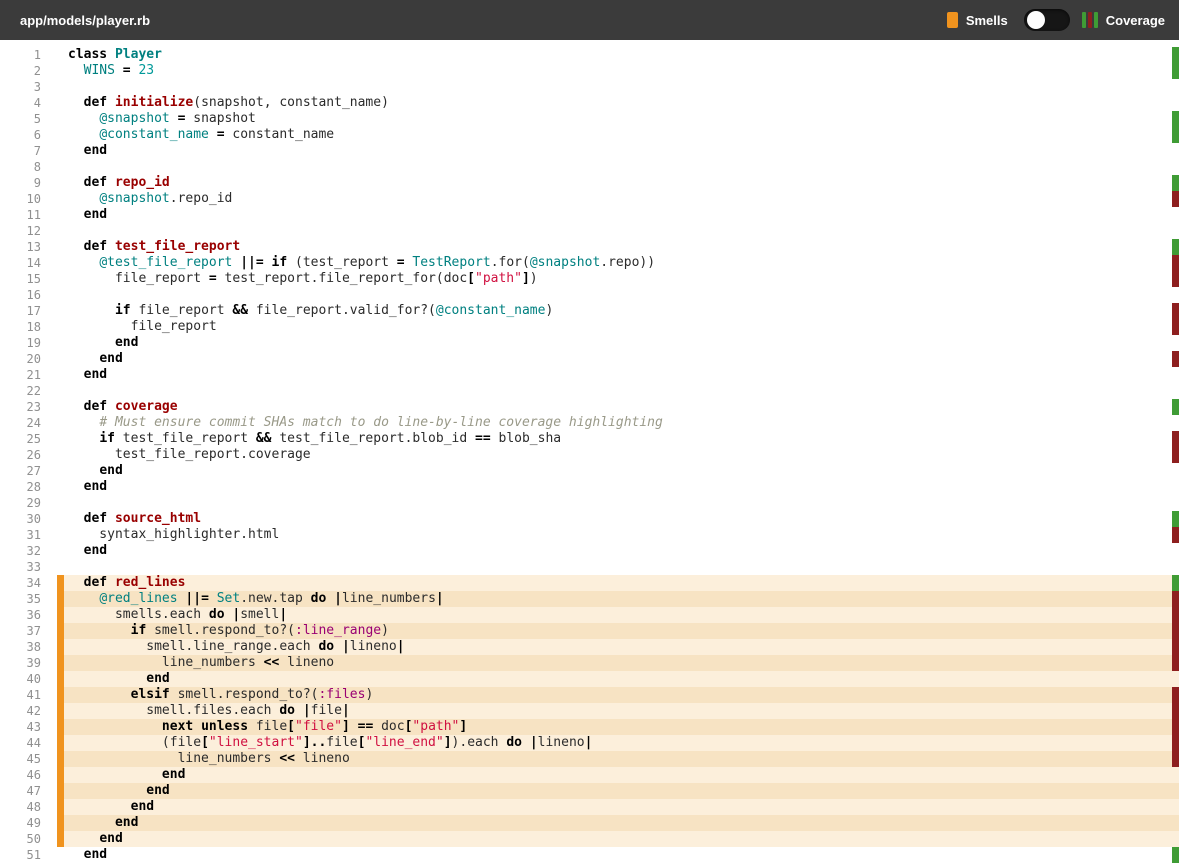 This screenshot has width=1179, height=863. Describe the element at coordinates (589, 327) in the screenshot. I see `code-line: 18 file_report` at that location.